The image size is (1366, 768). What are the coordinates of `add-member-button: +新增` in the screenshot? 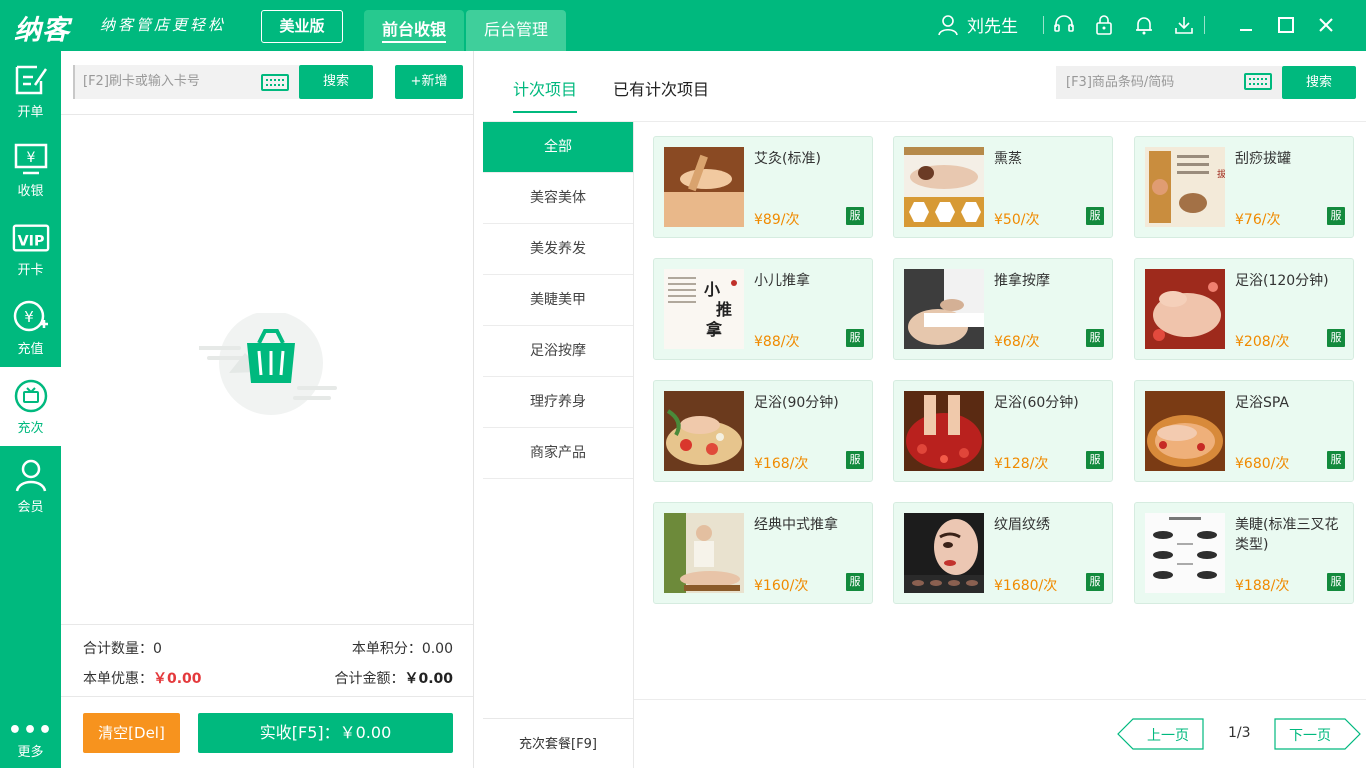 It's located at (429, 82).